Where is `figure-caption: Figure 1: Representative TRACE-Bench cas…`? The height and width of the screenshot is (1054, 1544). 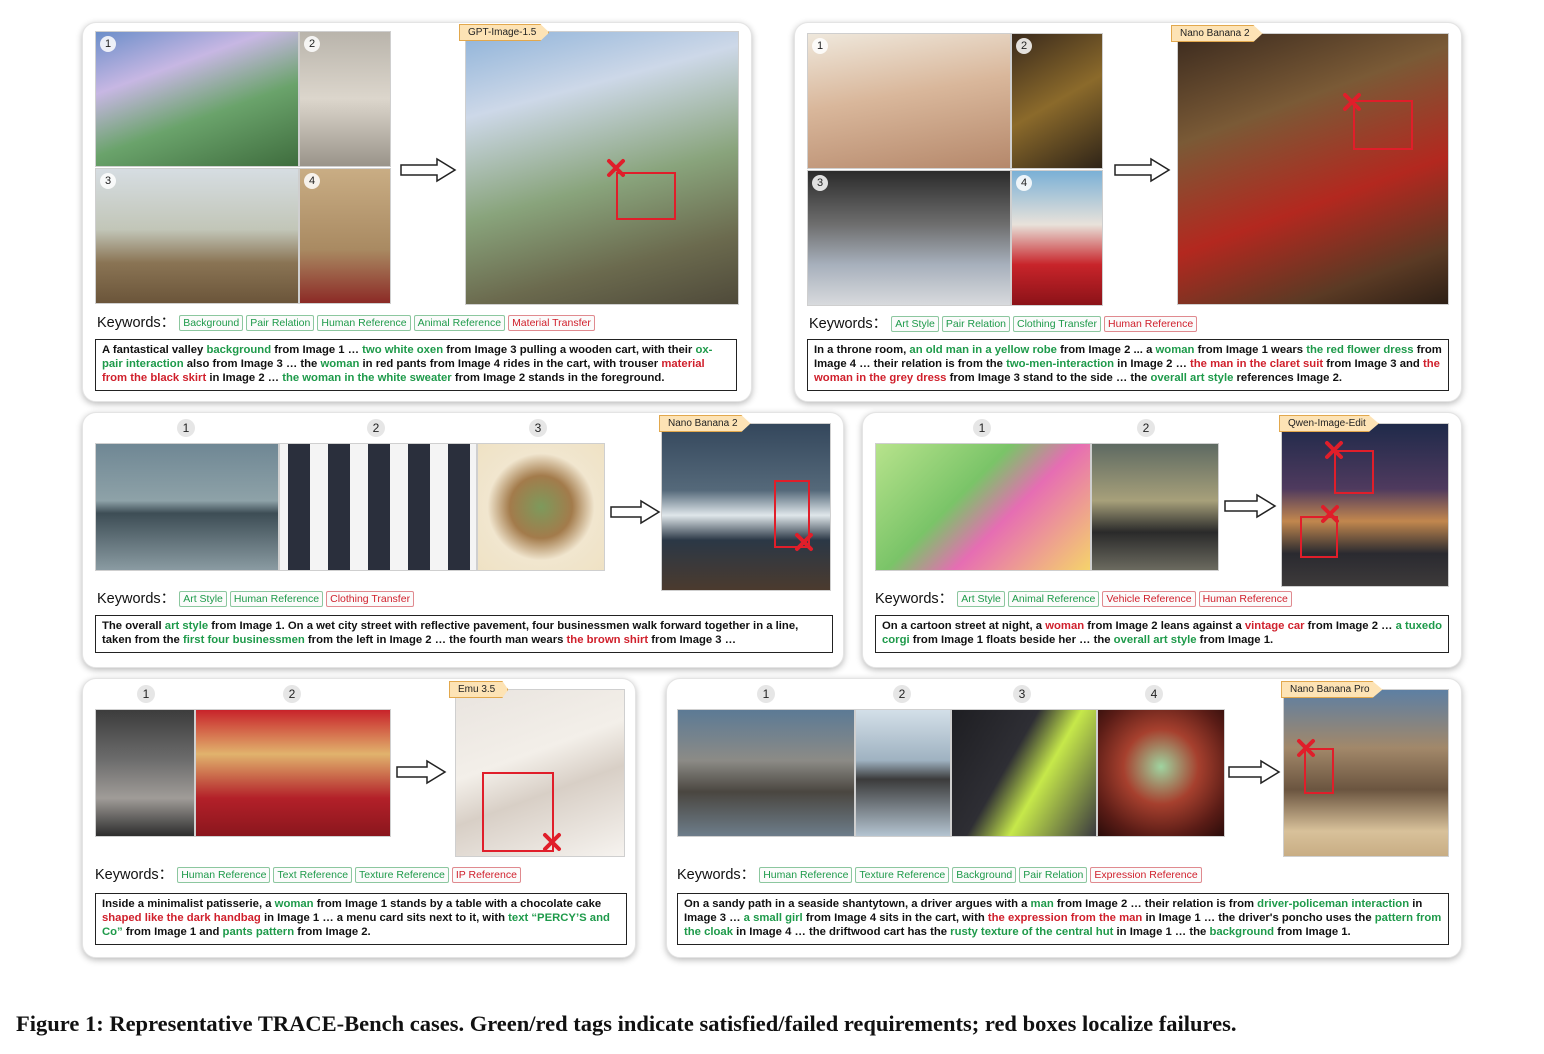 figure-caption: Figure 1: Representative TRACE-Bench cas… is located at coordinates (626, 1023).